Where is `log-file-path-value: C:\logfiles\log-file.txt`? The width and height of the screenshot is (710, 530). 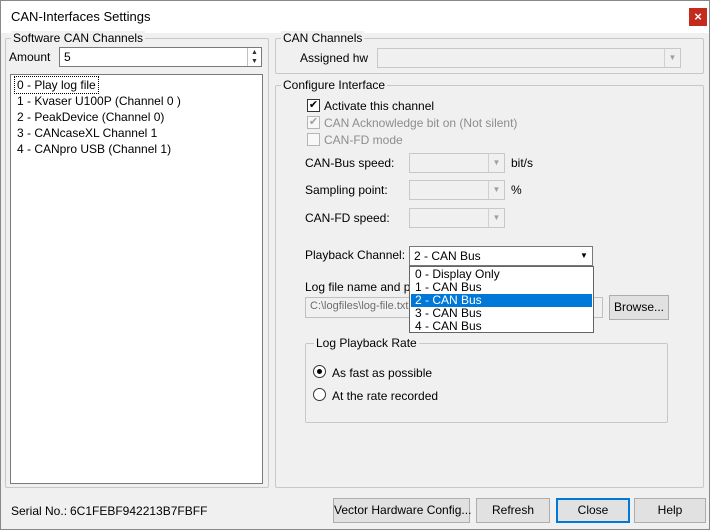
log-file-path-value: C:\logfiles\log-file.txt is located at coordinates (359, 306).